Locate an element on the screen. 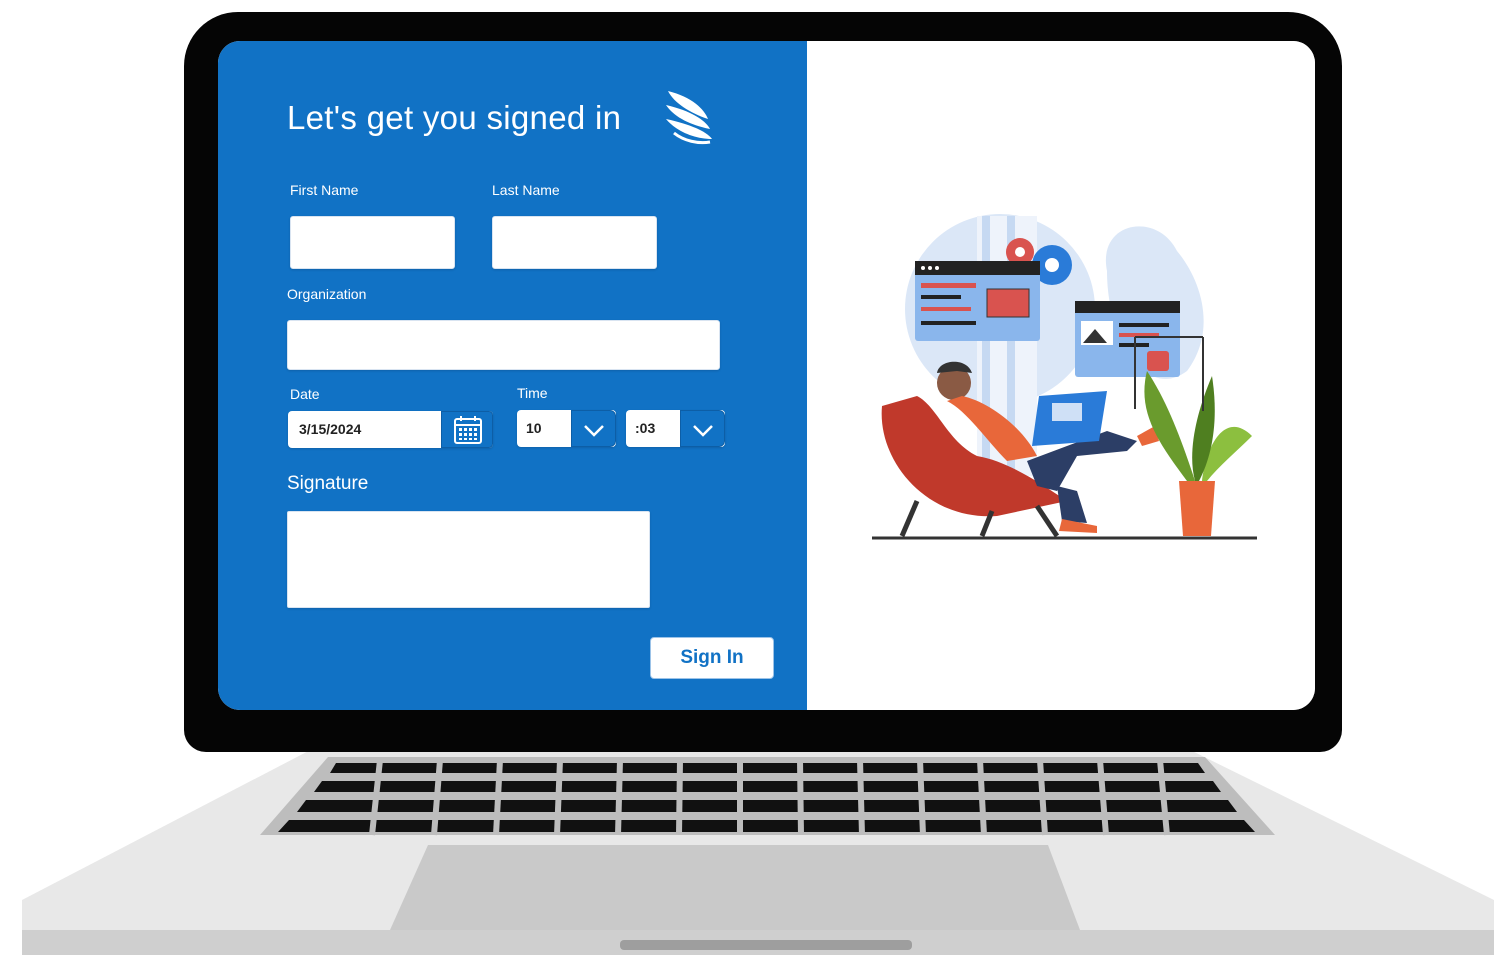  person-working-illustration is located at coordinates (1064, 377).